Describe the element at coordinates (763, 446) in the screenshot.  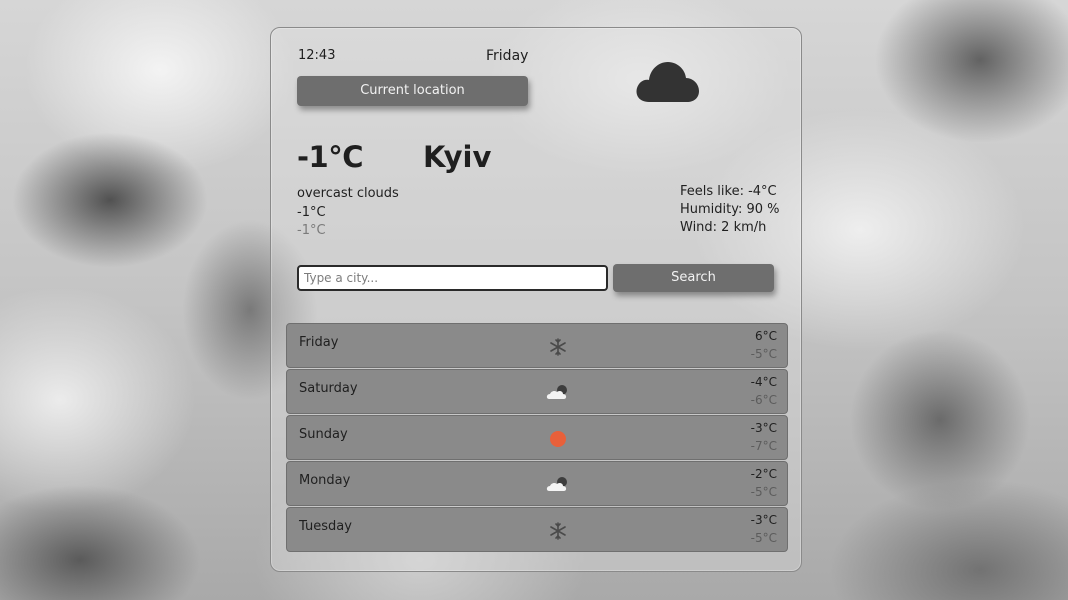
I see `forecast-min: -7°C` at that location.